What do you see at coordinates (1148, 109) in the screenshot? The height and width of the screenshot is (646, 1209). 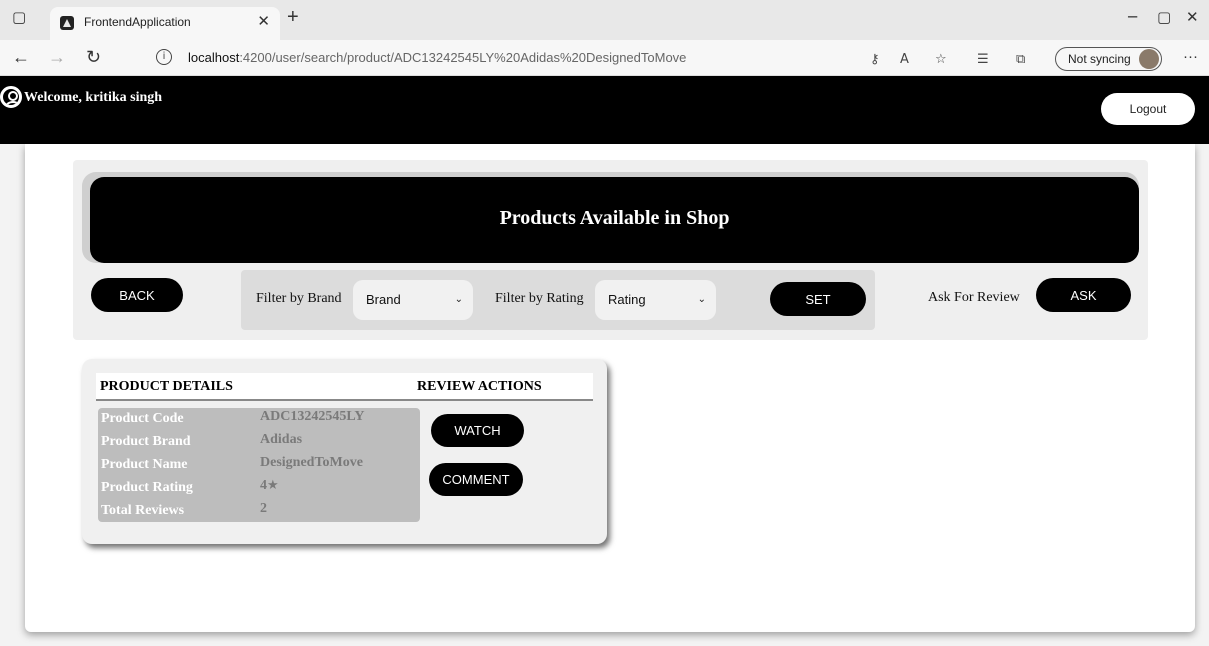 I see `logout-button: Logout` at bounding box center [1148, 109].